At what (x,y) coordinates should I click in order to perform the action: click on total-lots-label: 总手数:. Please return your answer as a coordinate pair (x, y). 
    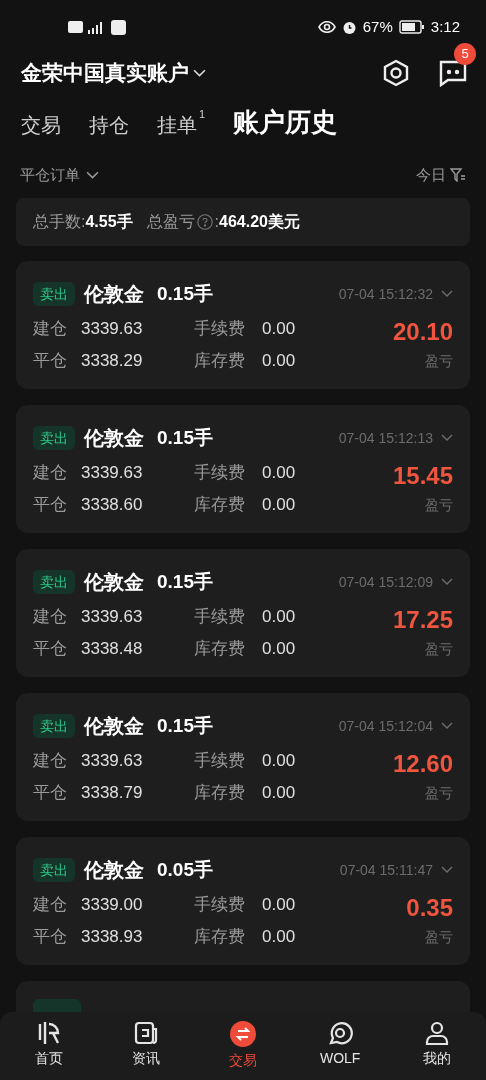
    Looking at the image, I should click on (59, 222).